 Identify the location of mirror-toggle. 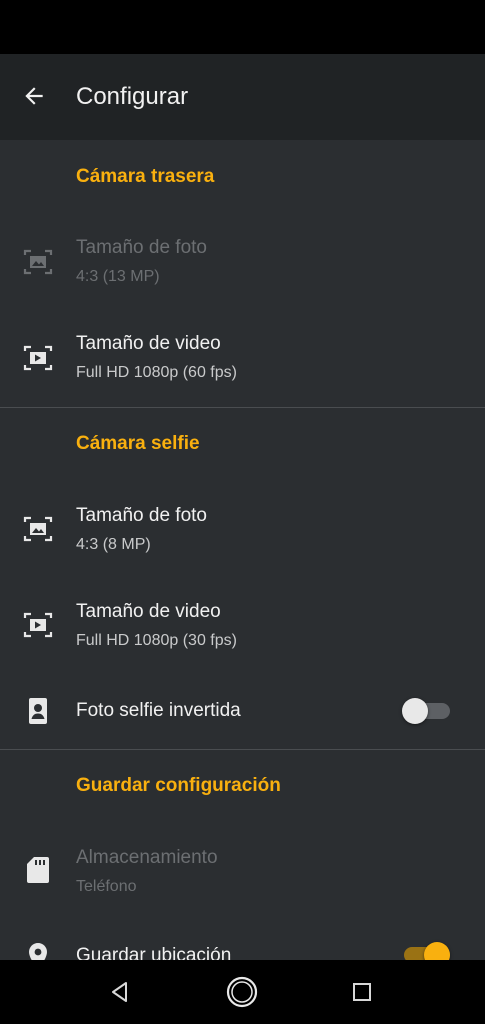
(426, 711).